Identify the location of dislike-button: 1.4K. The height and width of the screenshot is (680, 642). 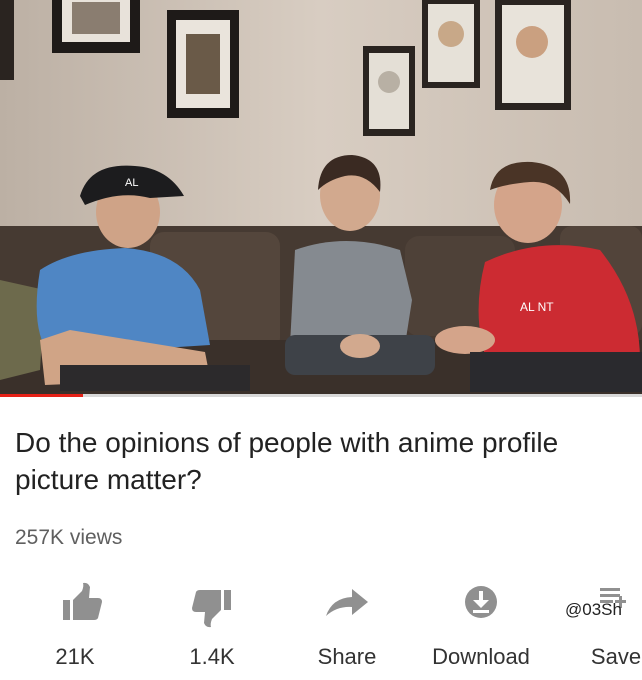
(212, 626).